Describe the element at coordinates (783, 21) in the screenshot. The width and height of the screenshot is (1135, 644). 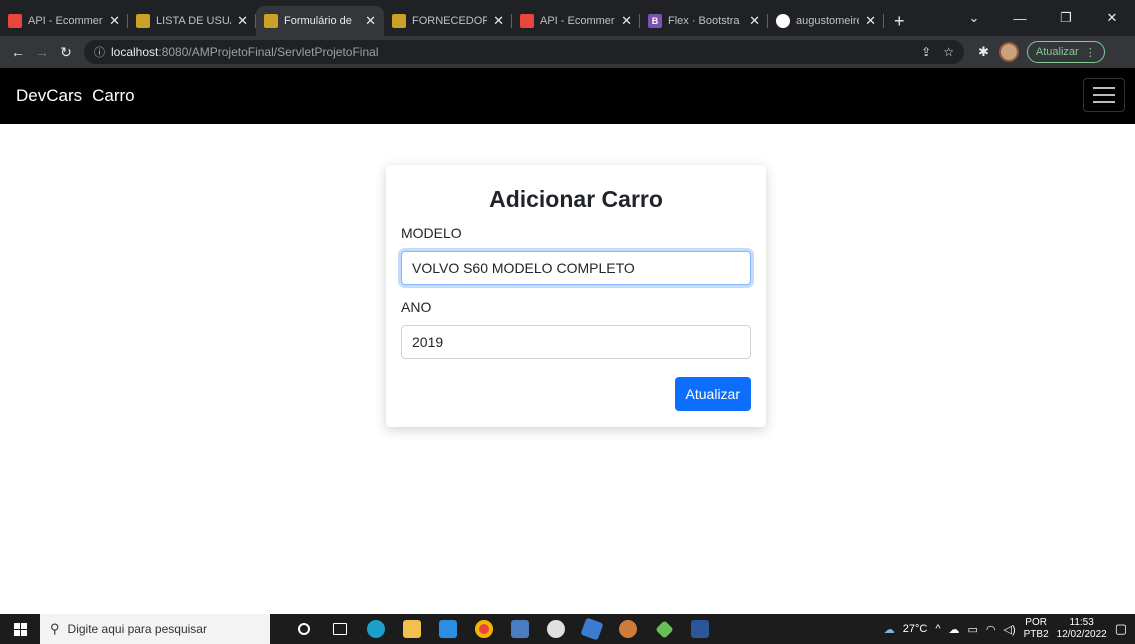
I see `github-favicon-icon` at that location.